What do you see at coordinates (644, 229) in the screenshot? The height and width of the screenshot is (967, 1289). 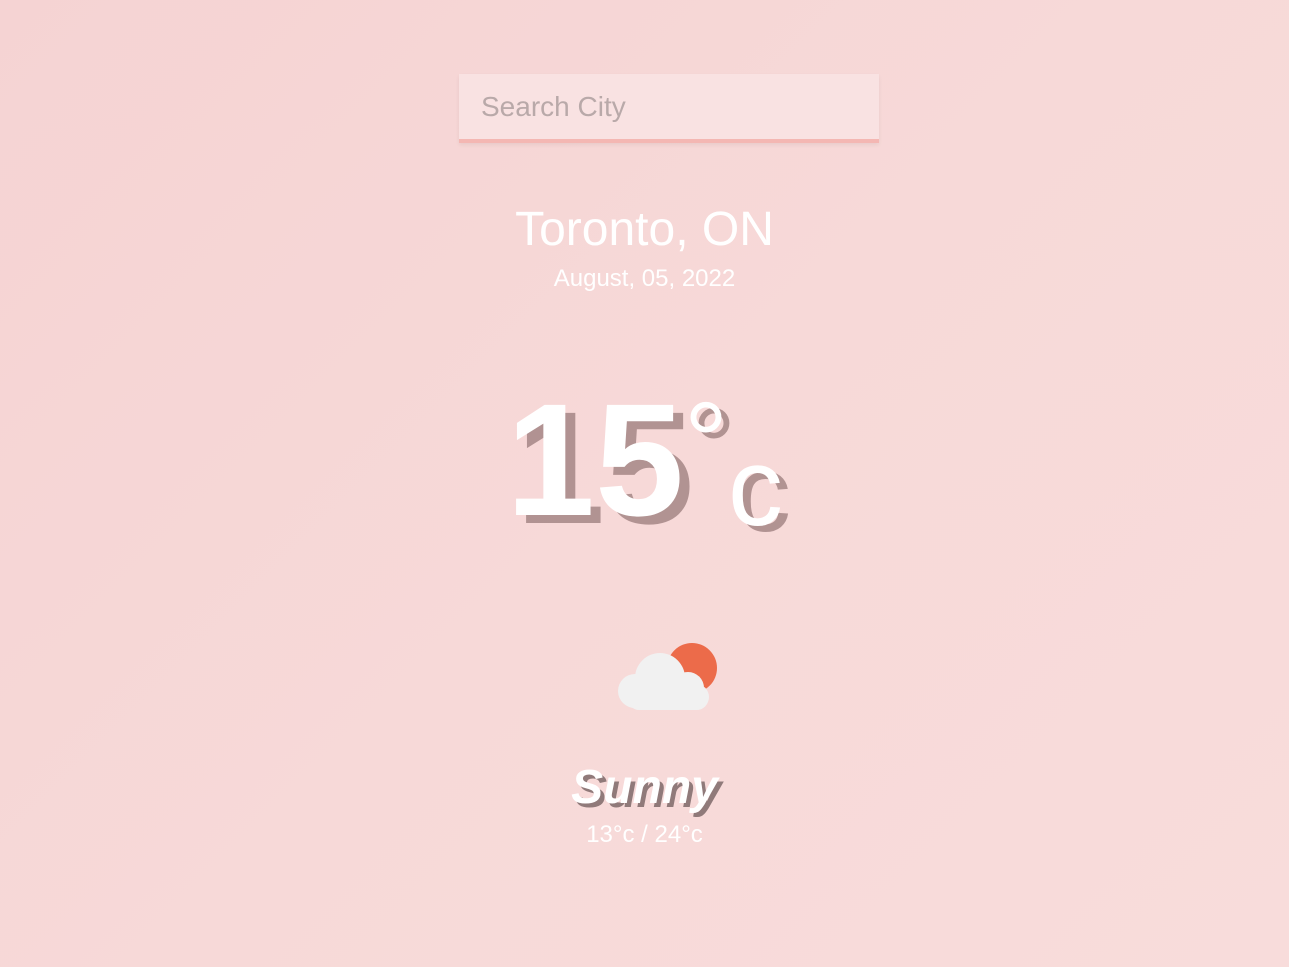 I see `location-title: Toronto, ON` at bounding box center [644, 229].